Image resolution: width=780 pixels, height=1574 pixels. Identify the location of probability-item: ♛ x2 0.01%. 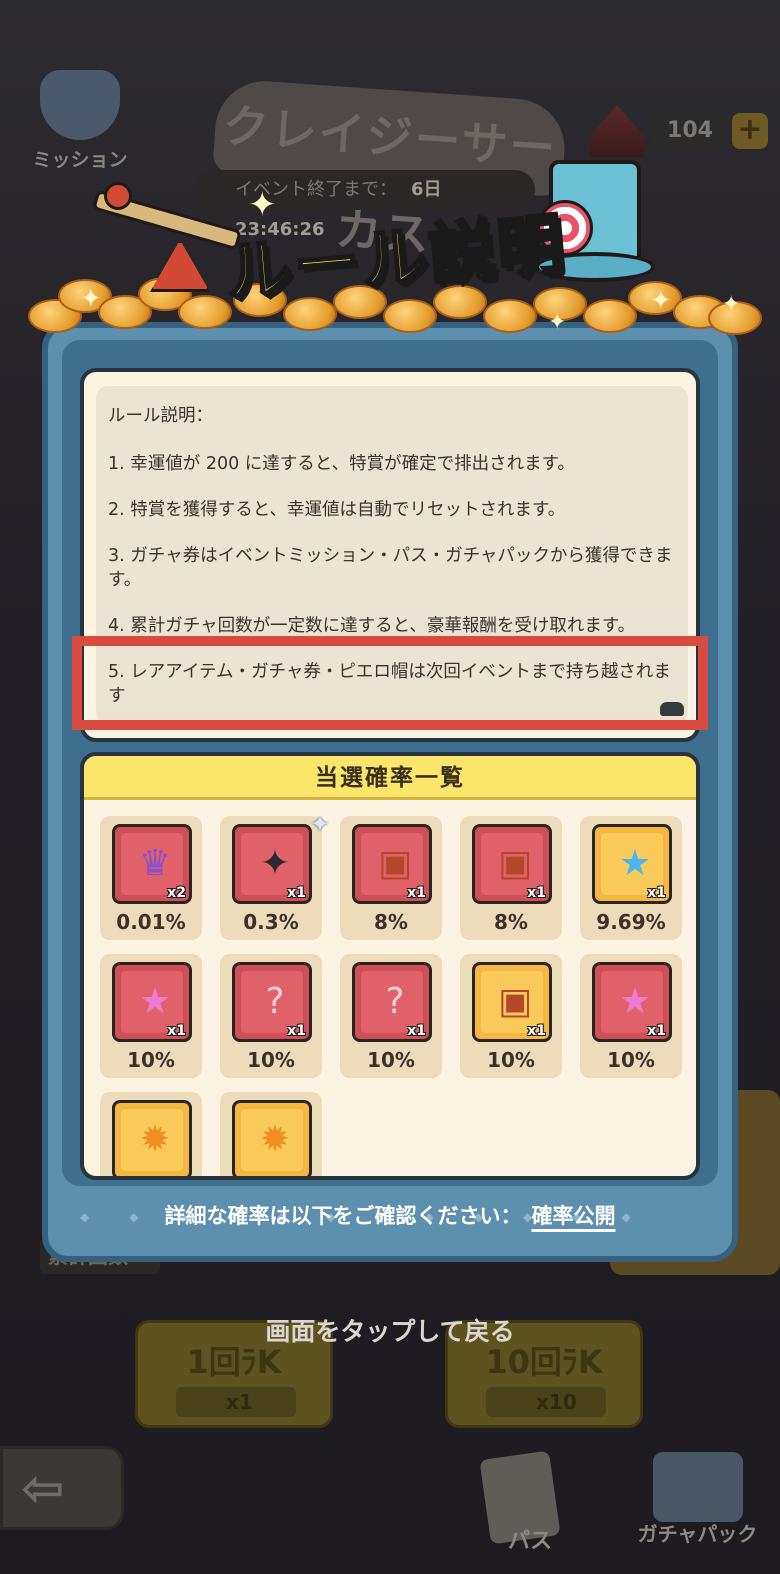
(151, 878).